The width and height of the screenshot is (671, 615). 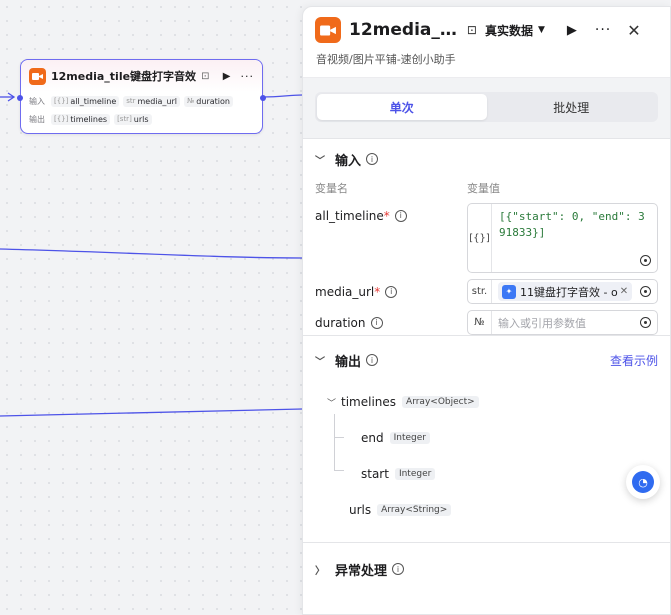 I want to click on tab-batch: 批处理, so click(x=572, y=107).